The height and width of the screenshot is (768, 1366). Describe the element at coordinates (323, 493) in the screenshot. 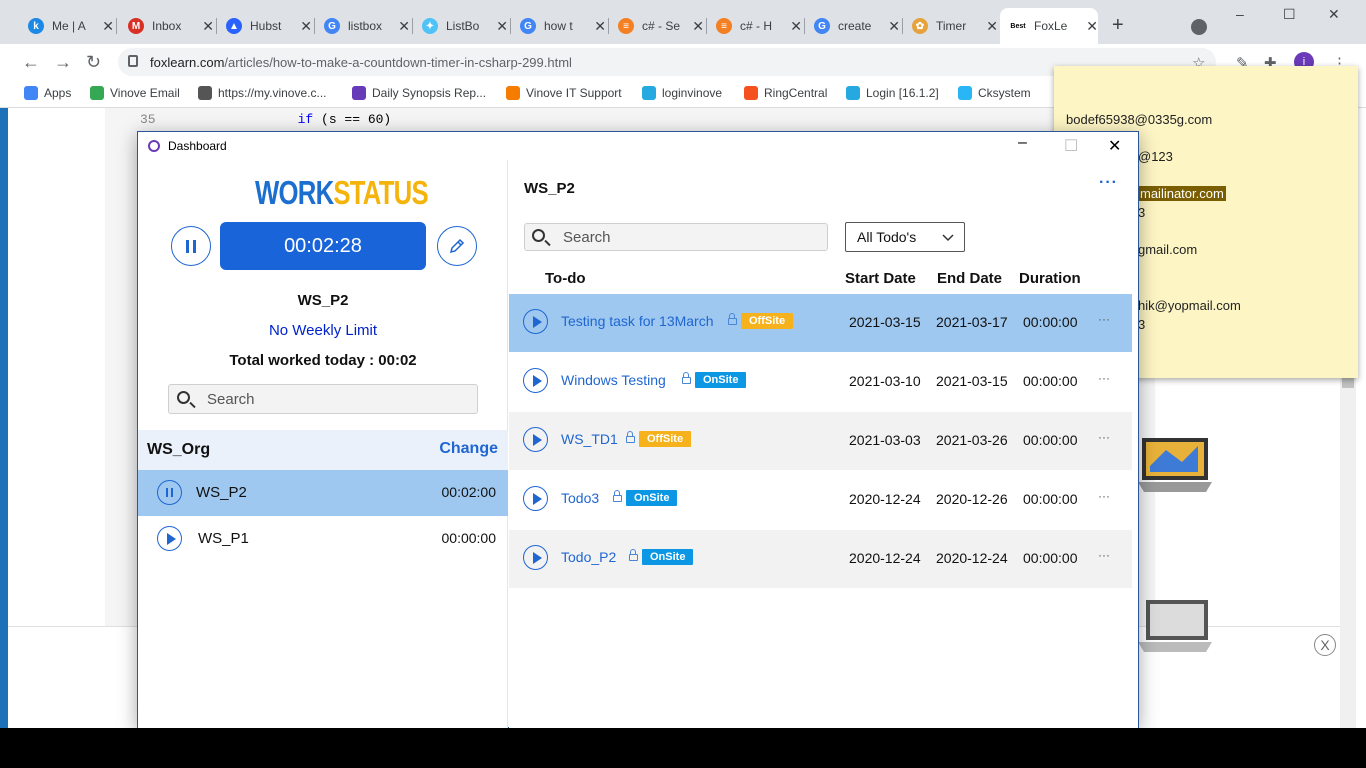

I see `project-row: WS_P2 00:02:00` at that location.